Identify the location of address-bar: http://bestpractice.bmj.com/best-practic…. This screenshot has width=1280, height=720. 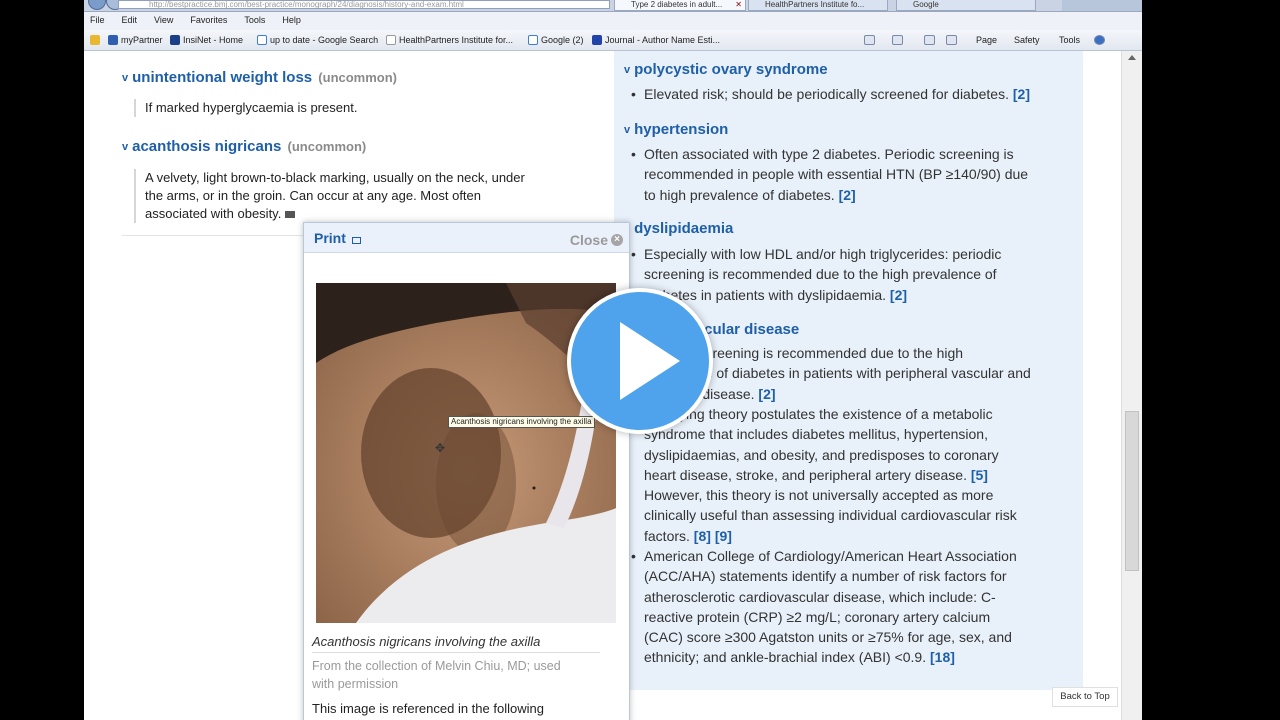
(364, 4).